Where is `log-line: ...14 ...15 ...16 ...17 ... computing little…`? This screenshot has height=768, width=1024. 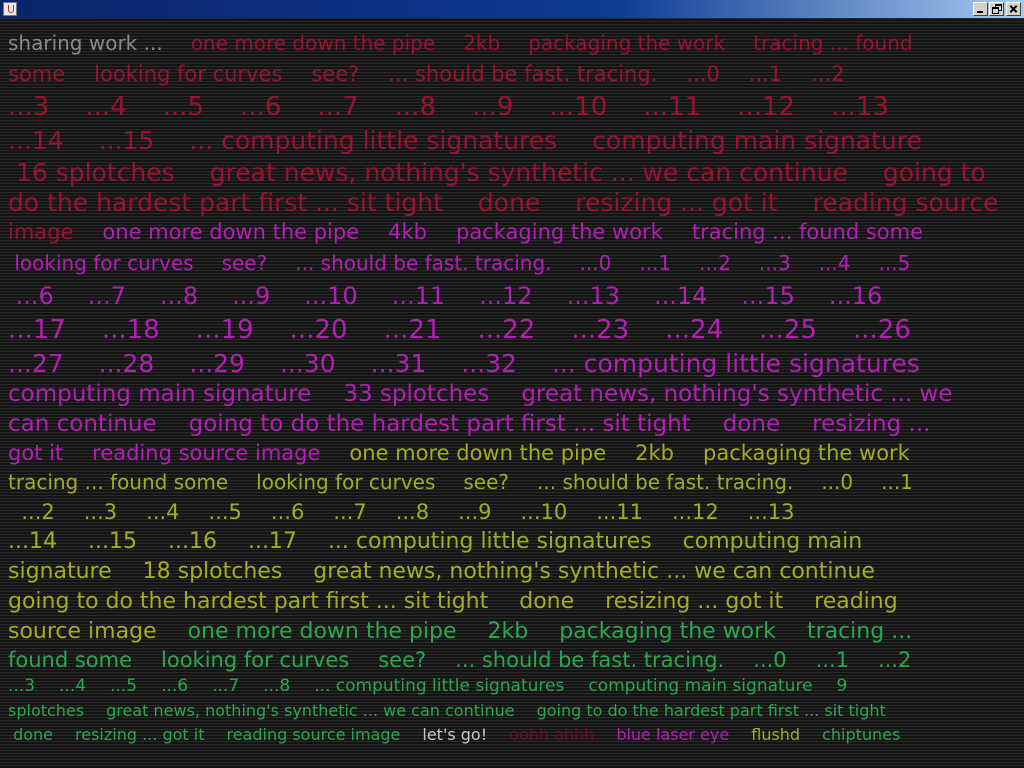
log-line: ...14 ...15 ...16 ...17 ... computing little… is located at coordinates (510, 542).